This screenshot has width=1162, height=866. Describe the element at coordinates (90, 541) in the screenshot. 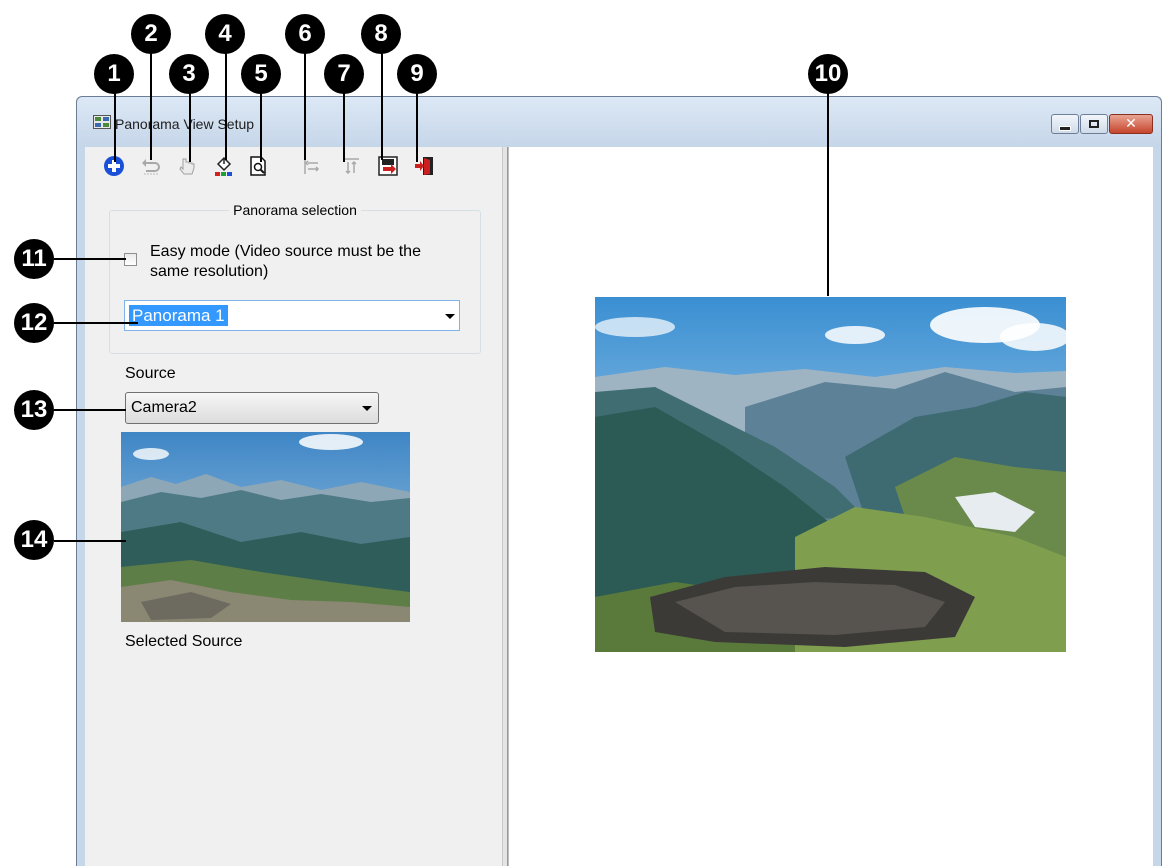

I see `callout-14-leader` at that location.